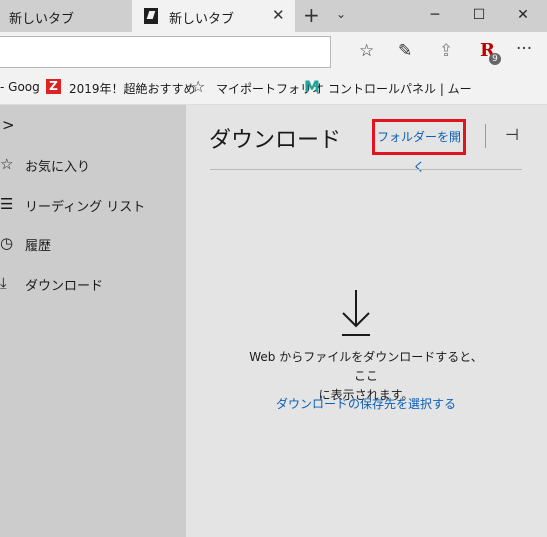 Image resolution: width=547 pixels, height=537 pixels. I want to click on z-icon: Z, so click(53, 86).